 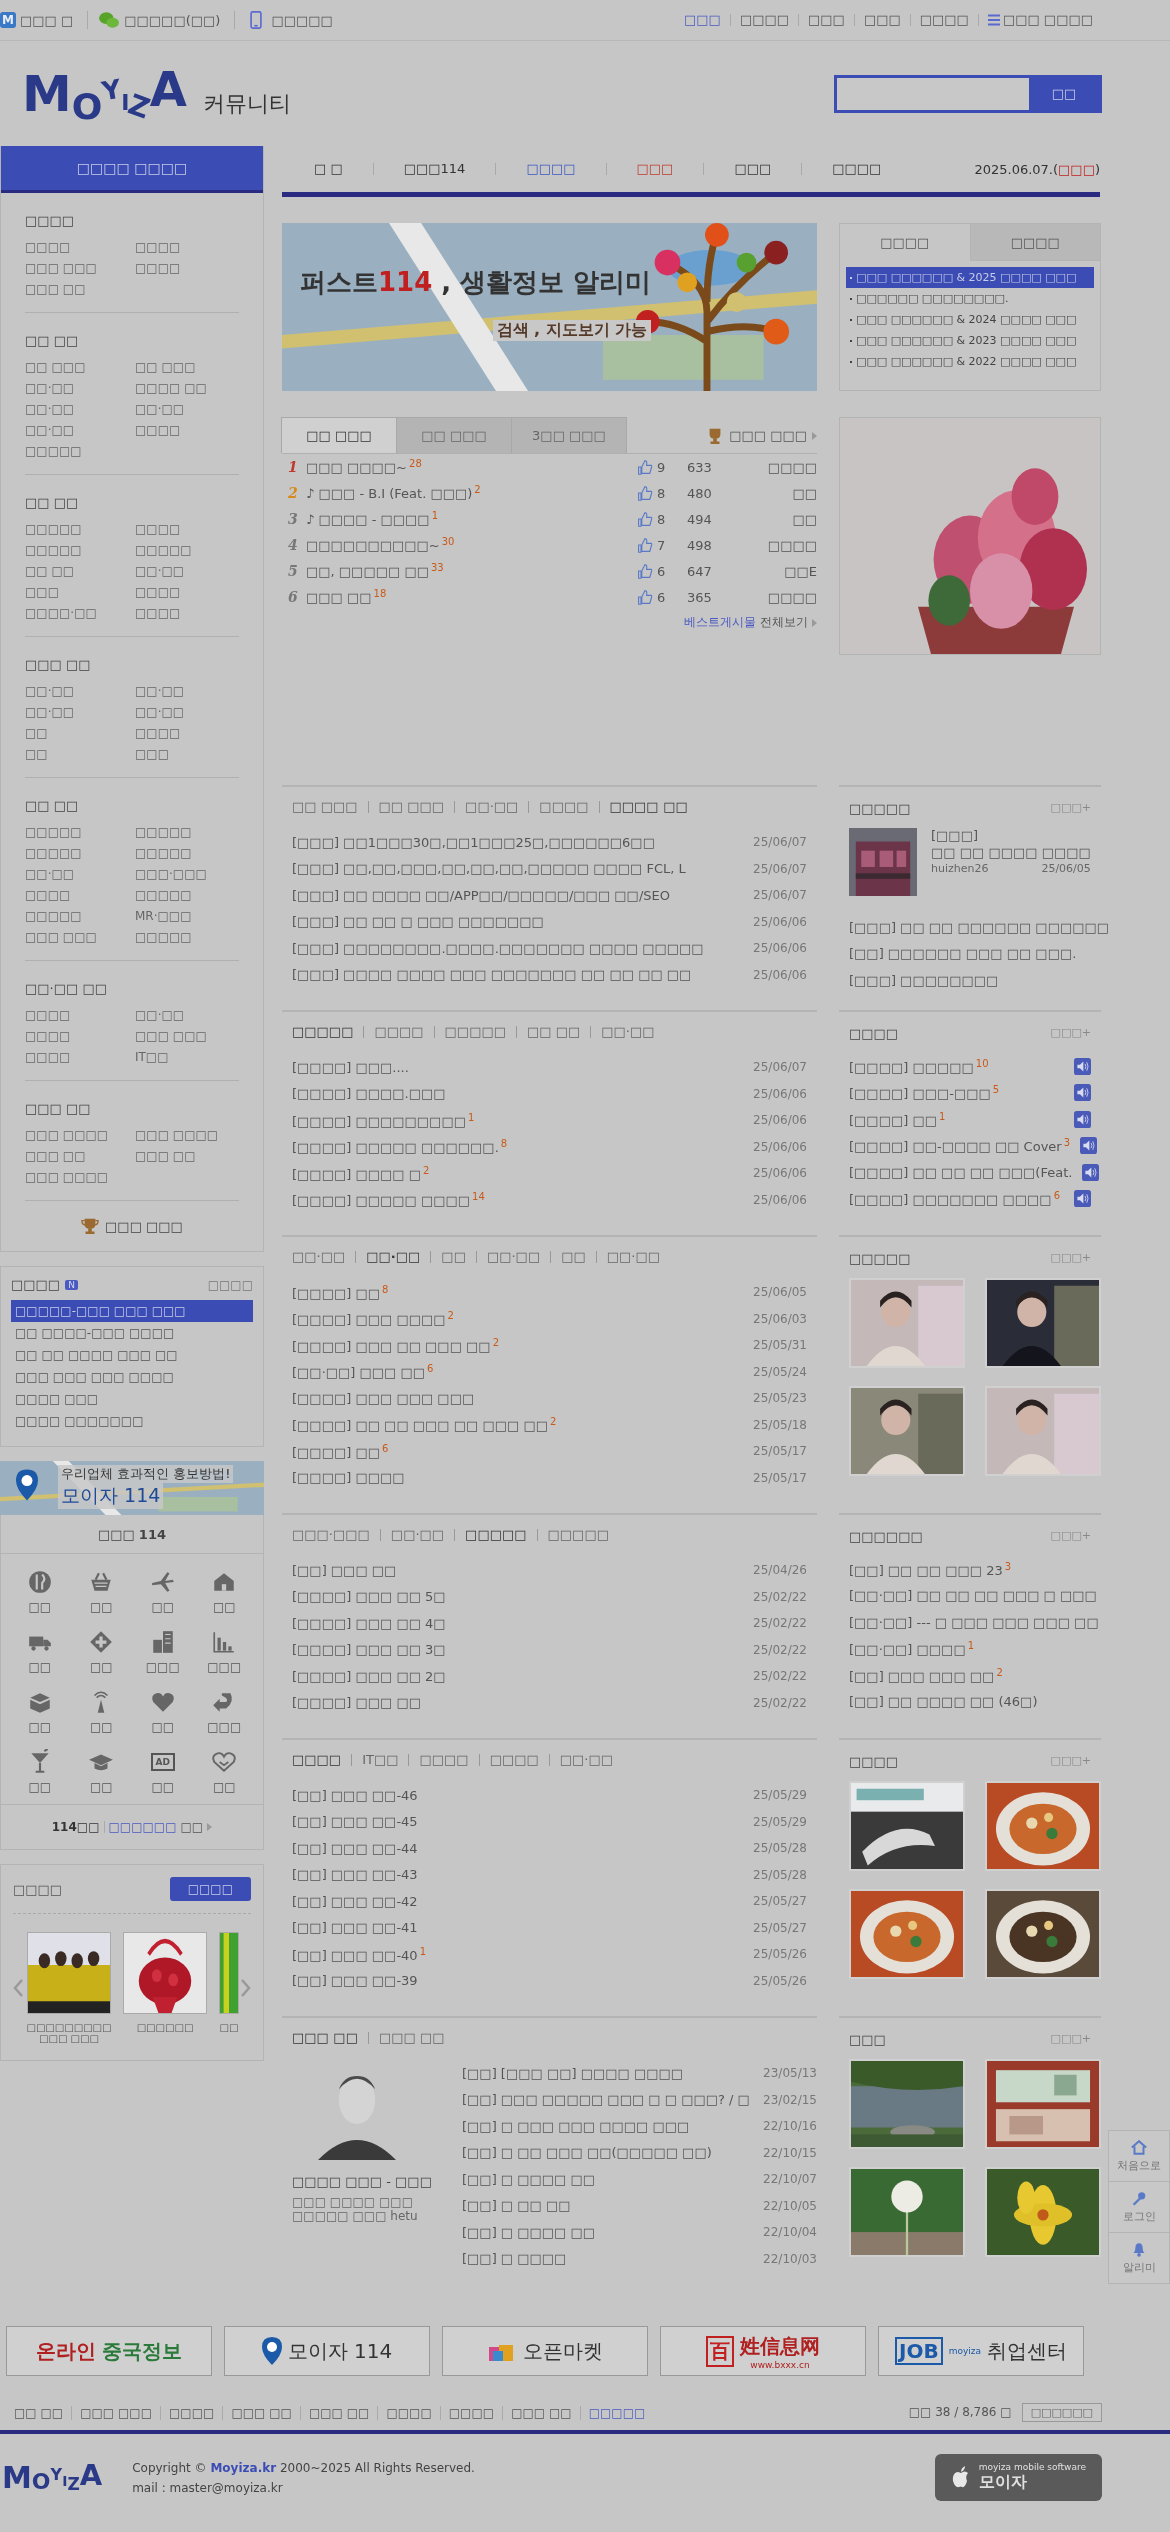 I want to click on category-link: □□□□ □□, so click(x=187, y=388).